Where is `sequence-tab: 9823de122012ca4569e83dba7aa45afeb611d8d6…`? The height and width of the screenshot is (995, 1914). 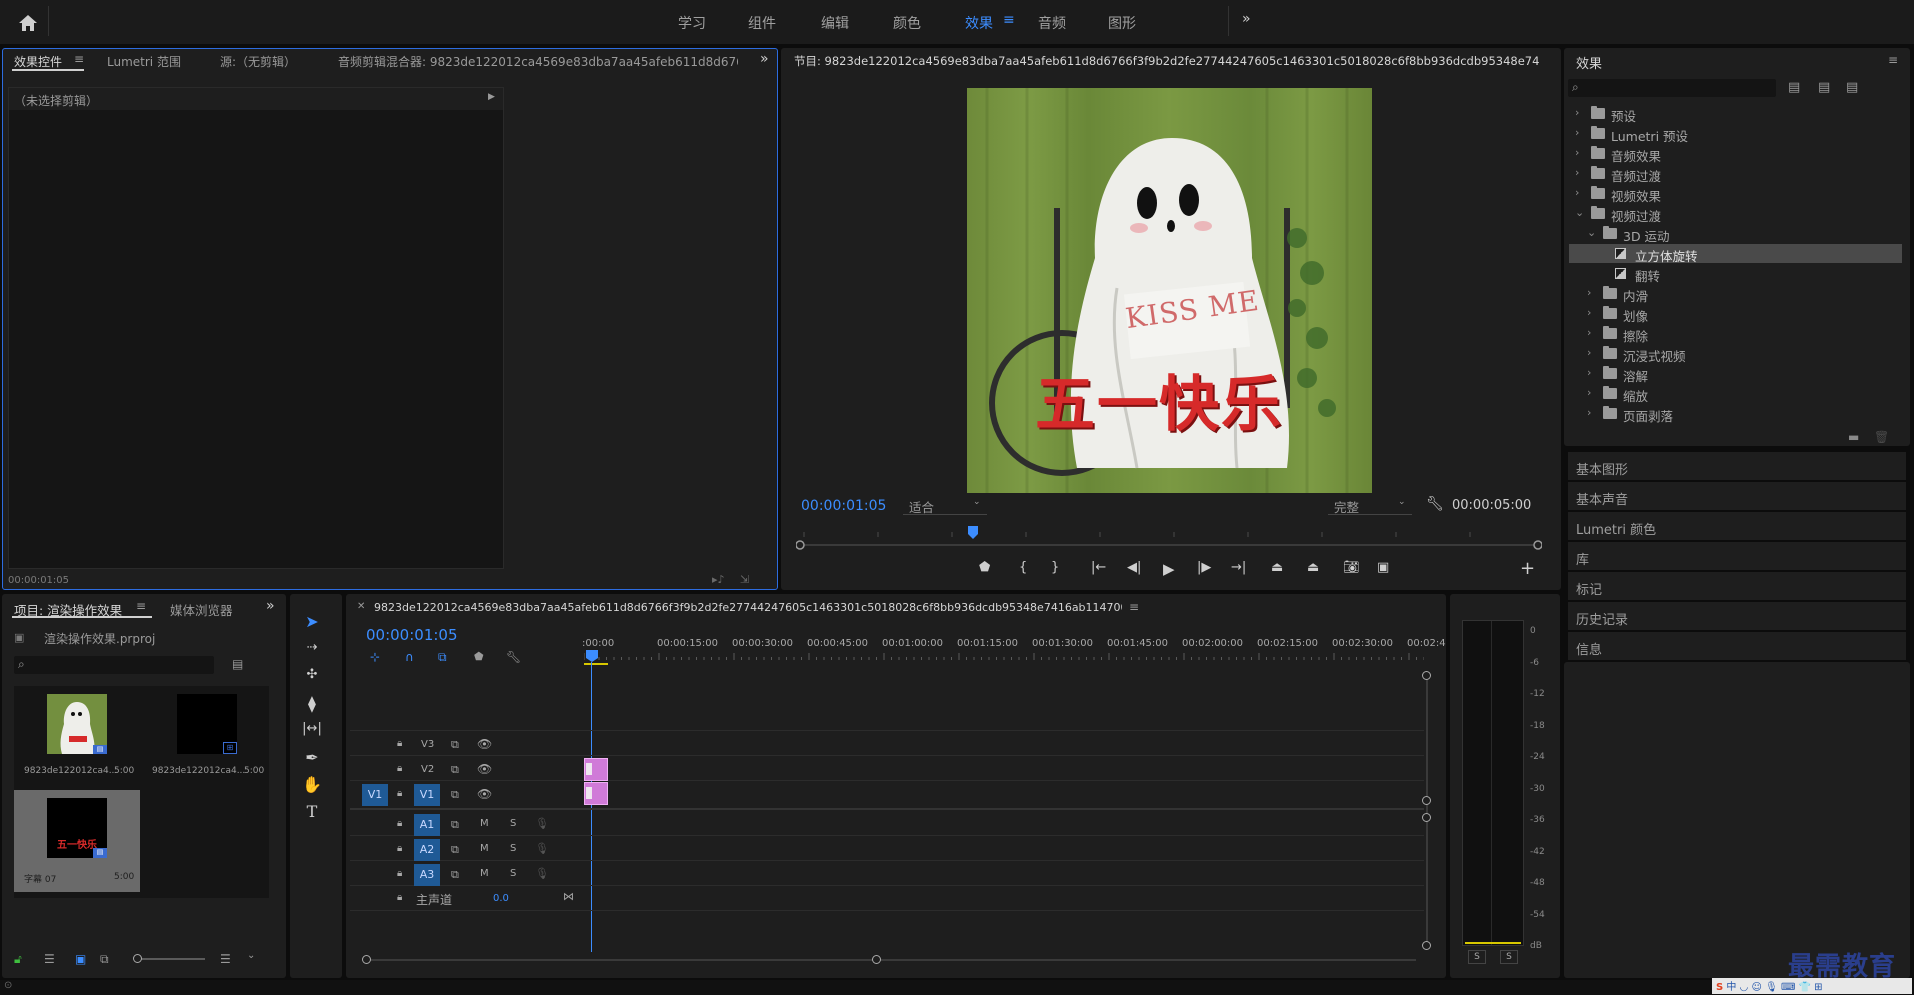
sequence-tab: 9823de122012ca4569e83dba7aa45afeb611d8d6… is located at coordinates (748, 607).